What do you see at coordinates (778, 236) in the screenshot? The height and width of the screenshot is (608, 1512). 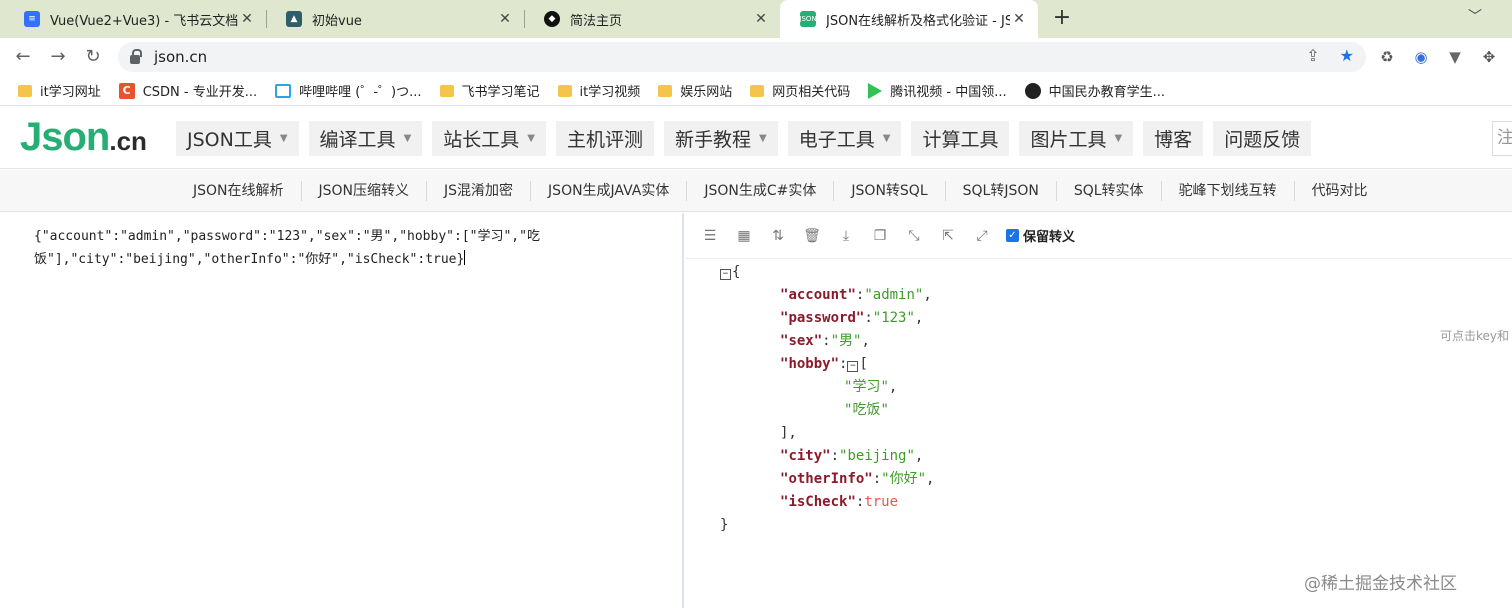 I see `sort-icon: ⇅` at bounding box center [778, 236].